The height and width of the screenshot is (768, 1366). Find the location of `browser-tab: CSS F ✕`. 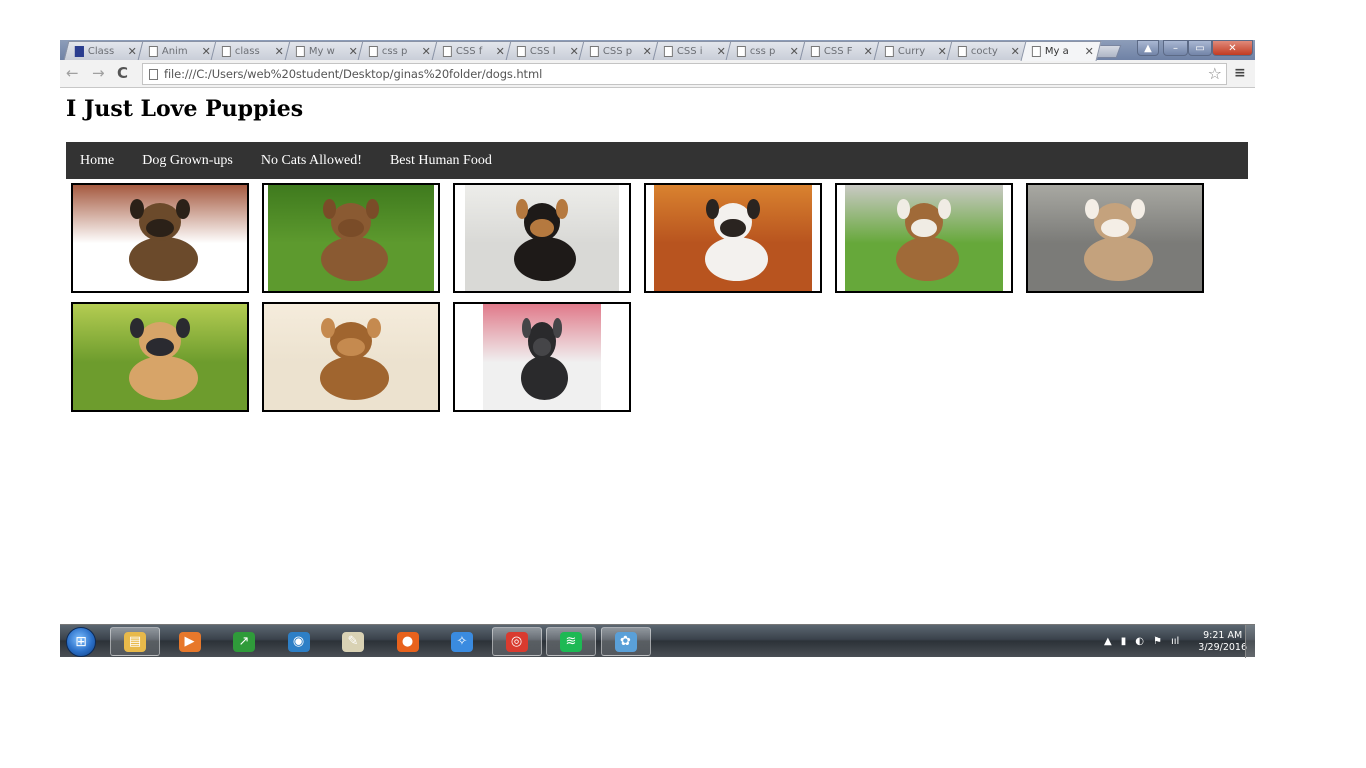

browser-tab: CSS F ✕ is located at coordinates (840, 50).